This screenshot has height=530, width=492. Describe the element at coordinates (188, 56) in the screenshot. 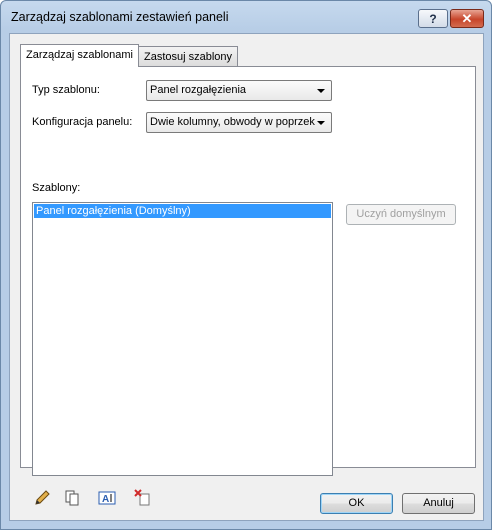

I see `tab-apply-templates: Zastosuj szablony` at that location.